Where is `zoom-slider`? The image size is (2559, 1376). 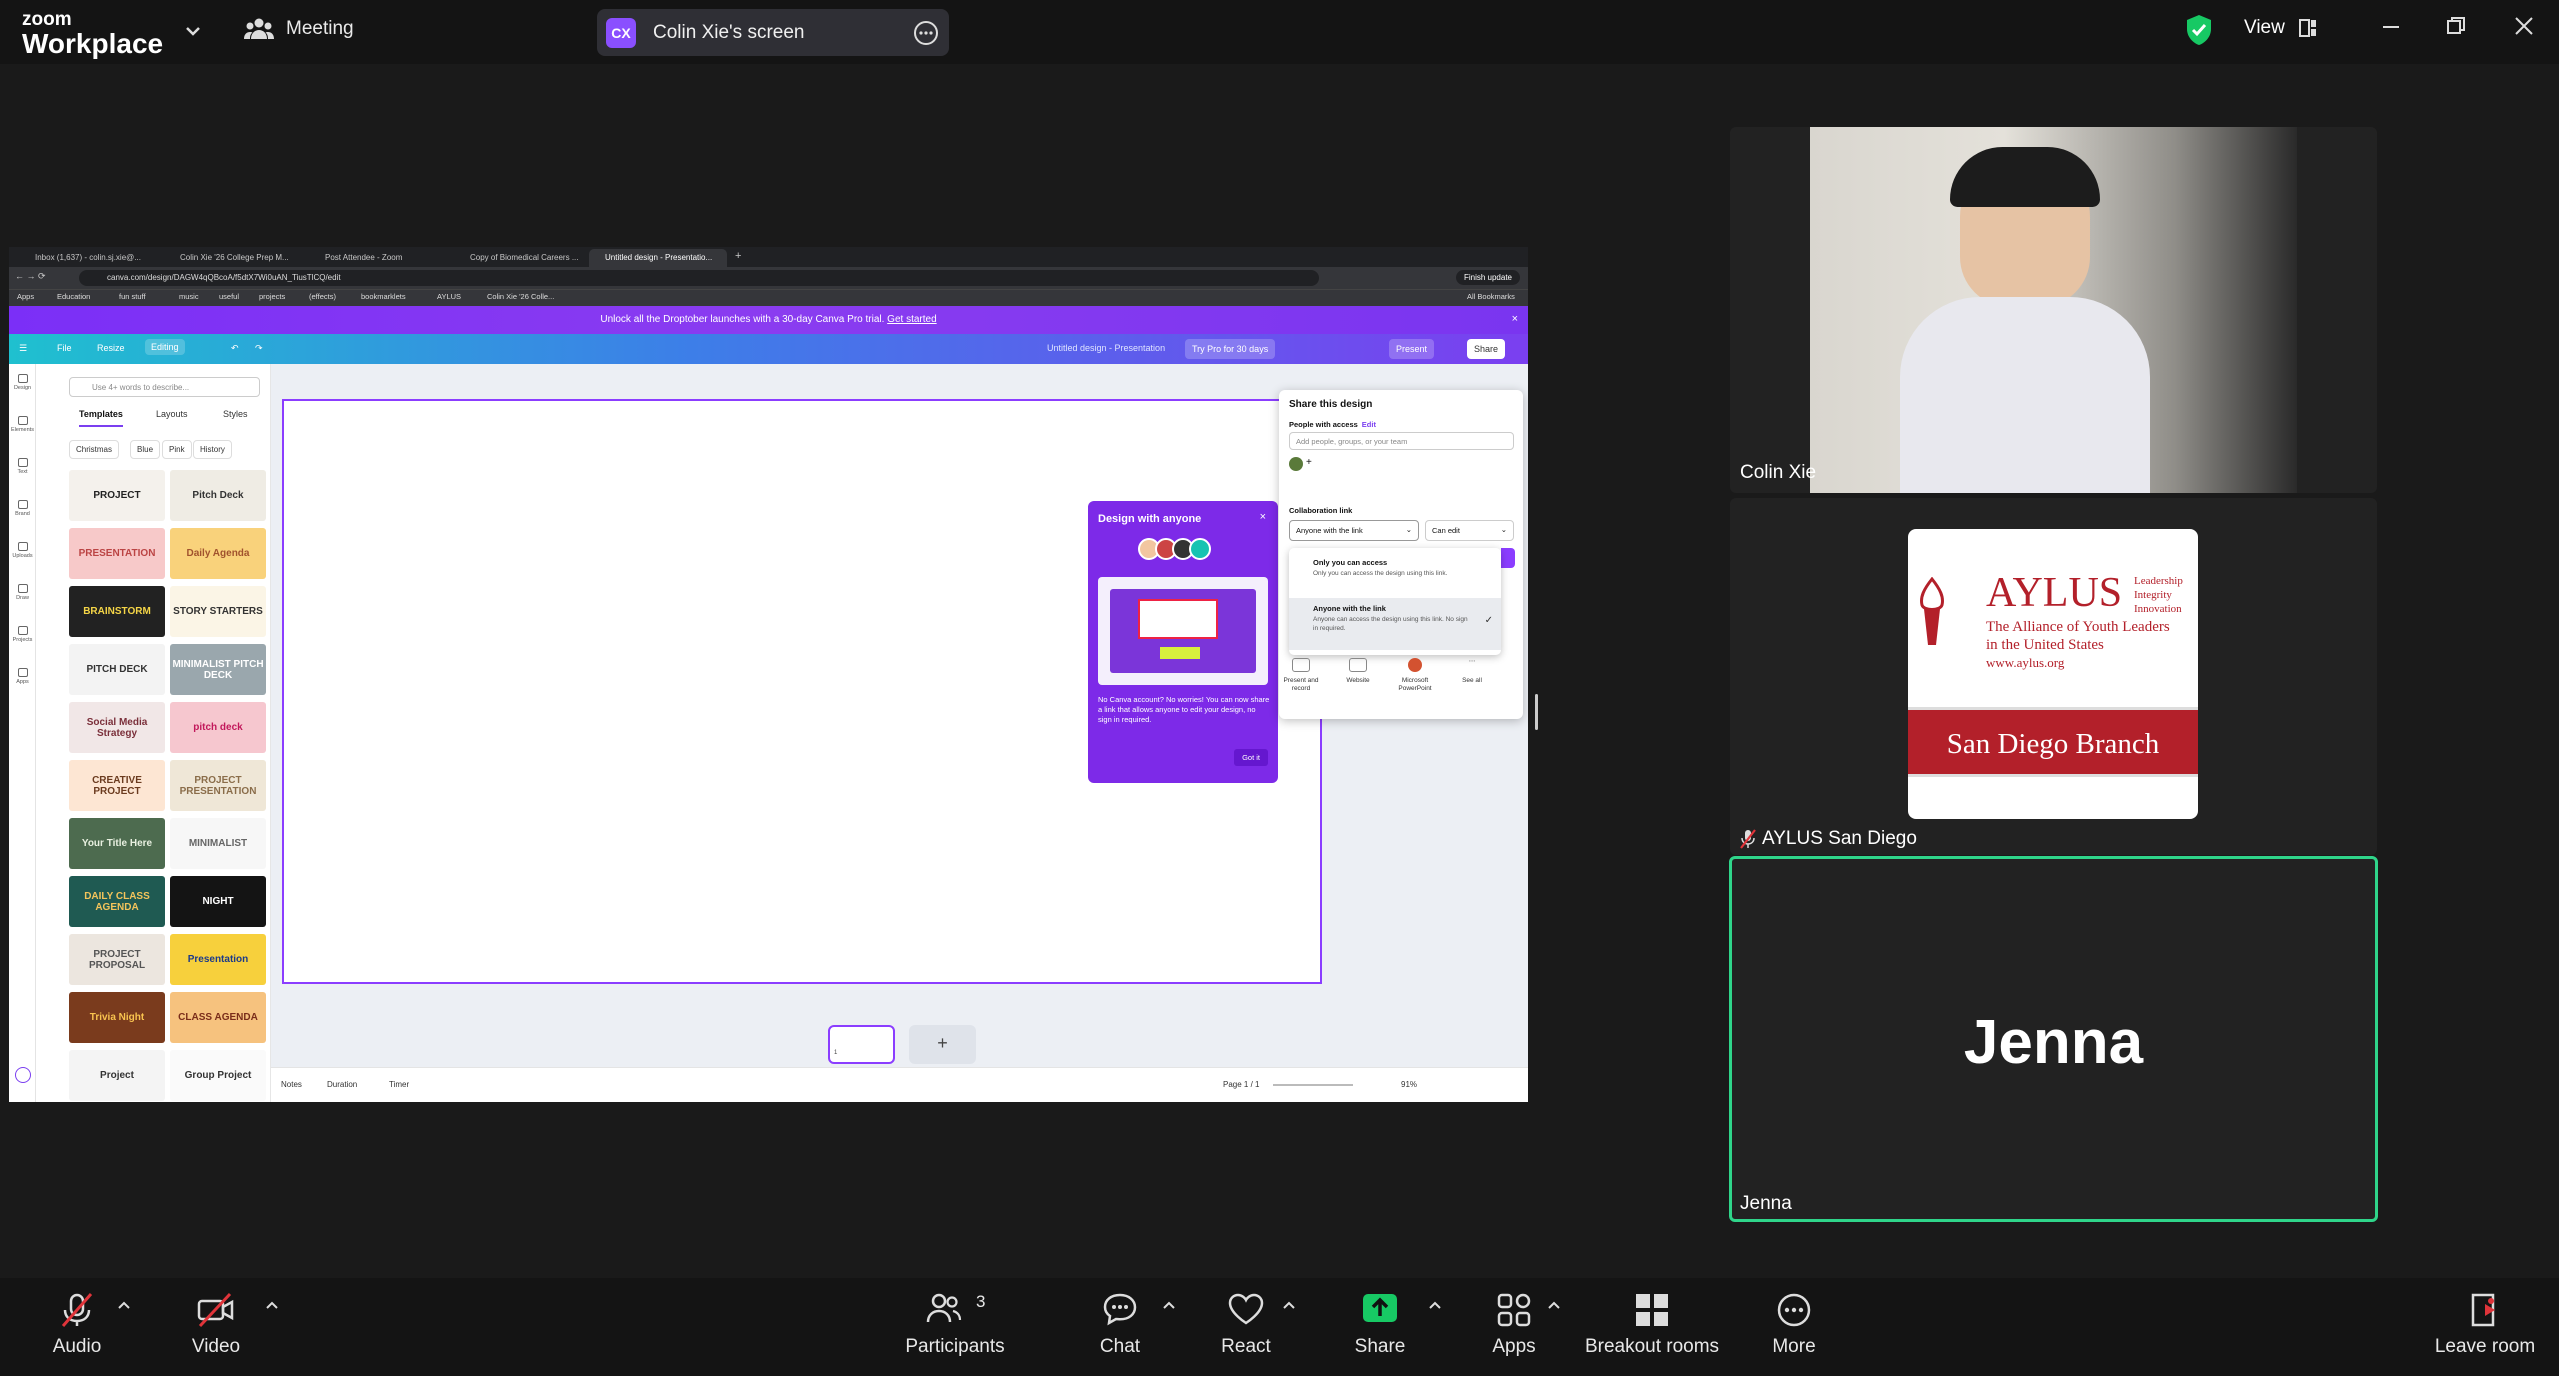 zoom-slider is located at coordinates (1313, 1085).